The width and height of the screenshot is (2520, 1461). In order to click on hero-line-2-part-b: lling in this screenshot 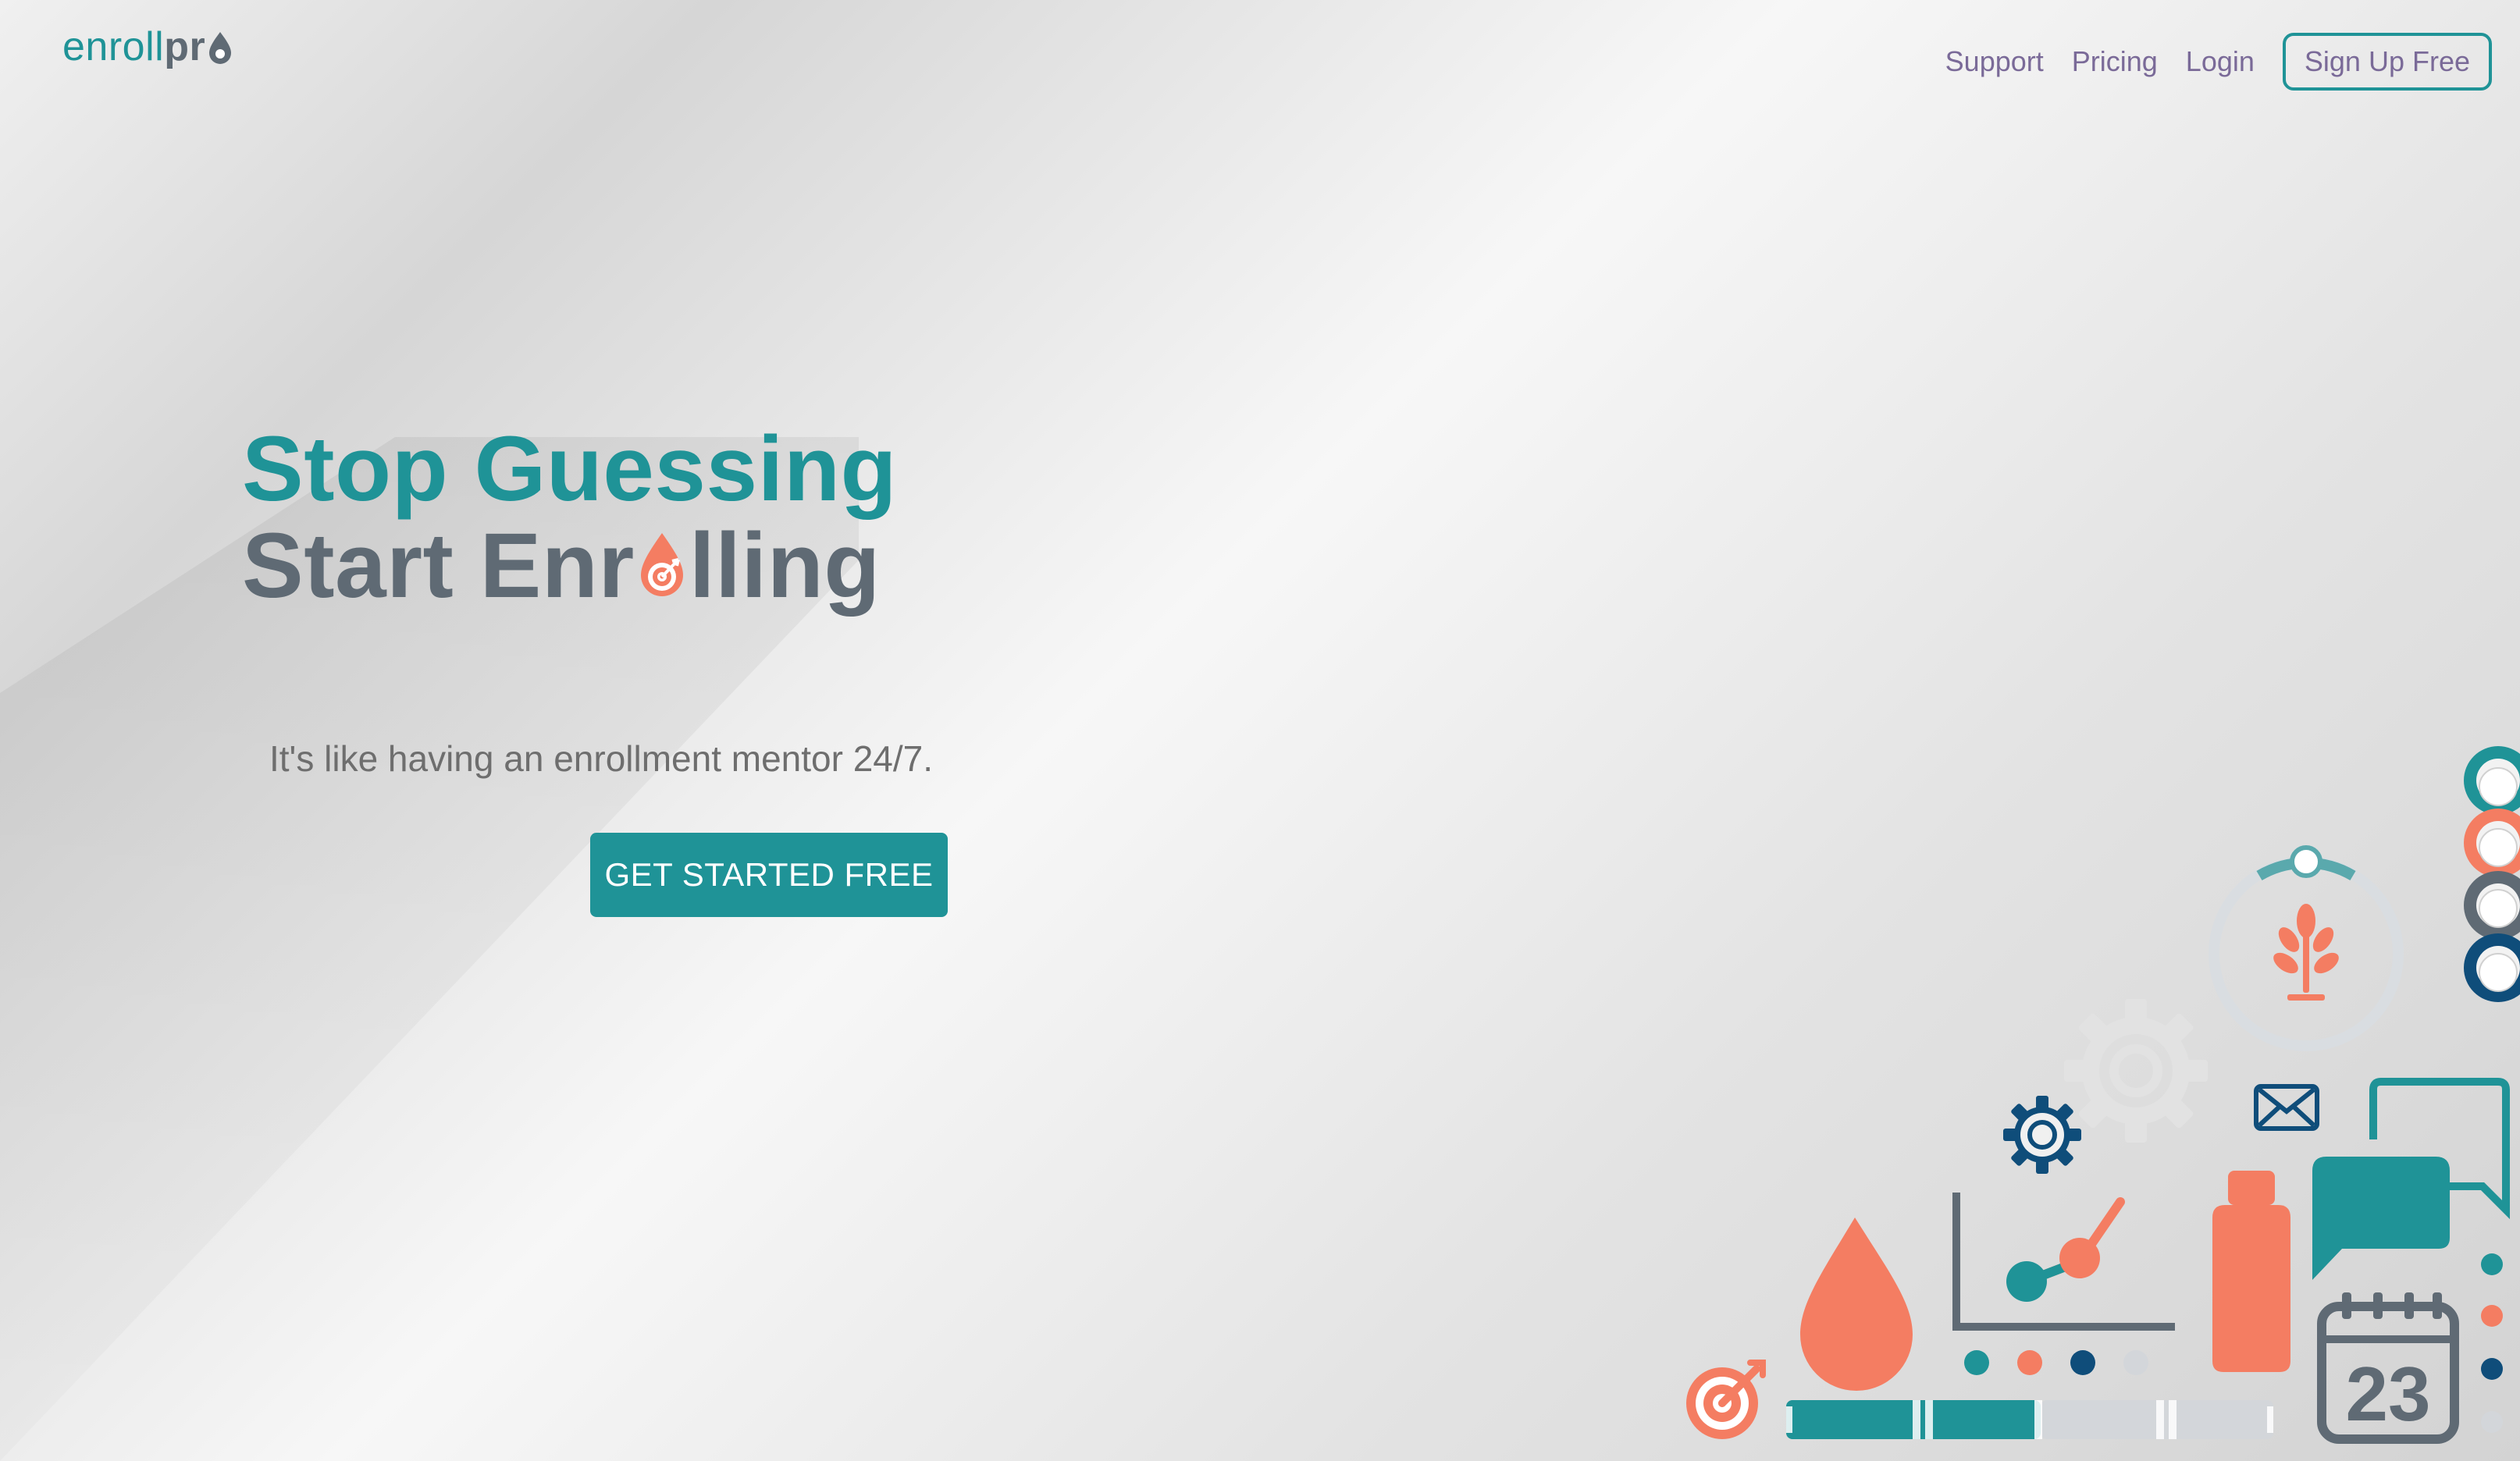, I will do `click(785, 565)`.